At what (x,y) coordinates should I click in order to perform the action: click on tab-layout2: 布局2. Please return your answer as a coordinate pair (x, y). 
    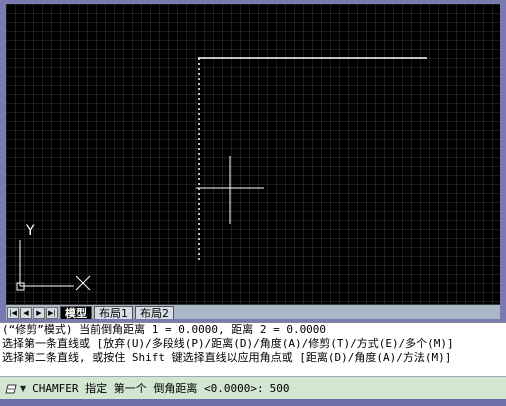
    Looking at the image, I should click on (154, 313).